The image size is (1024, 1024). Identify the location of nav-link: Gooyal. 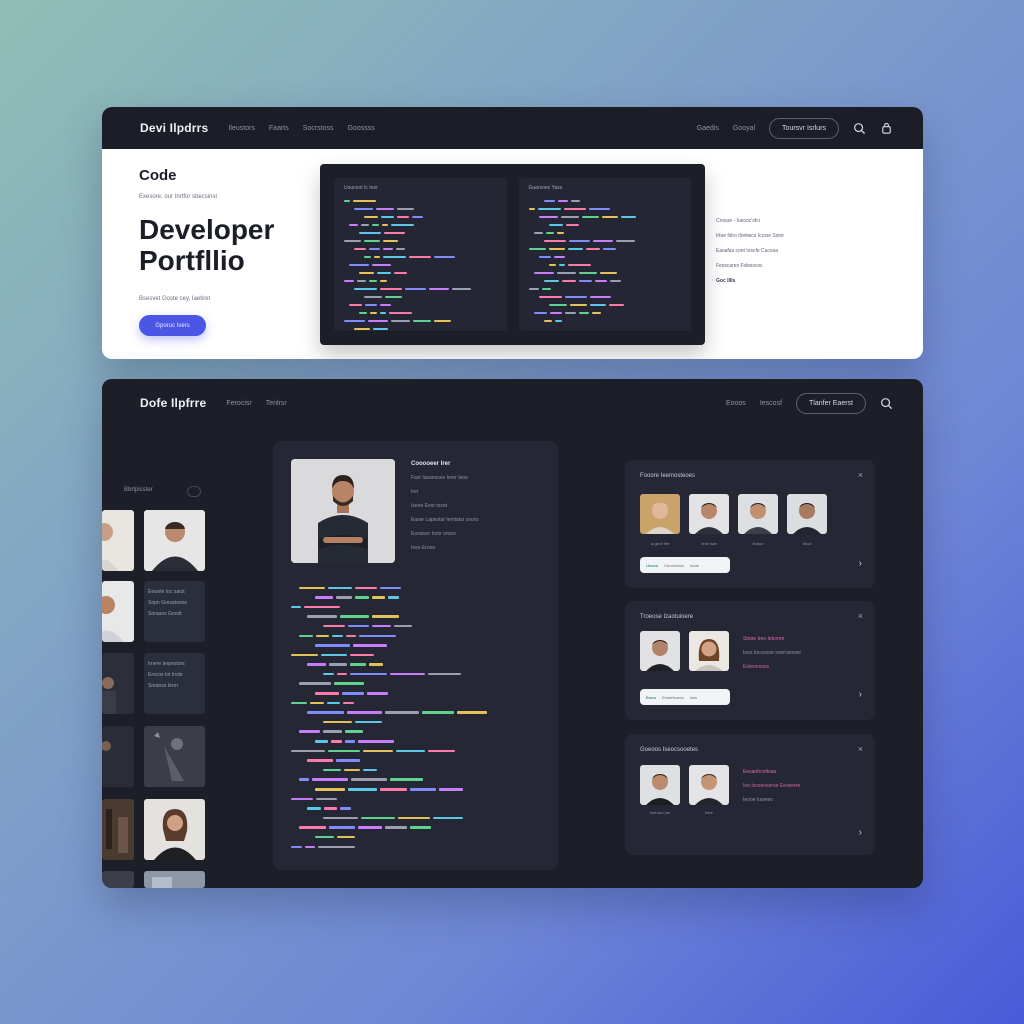
(744, 128).